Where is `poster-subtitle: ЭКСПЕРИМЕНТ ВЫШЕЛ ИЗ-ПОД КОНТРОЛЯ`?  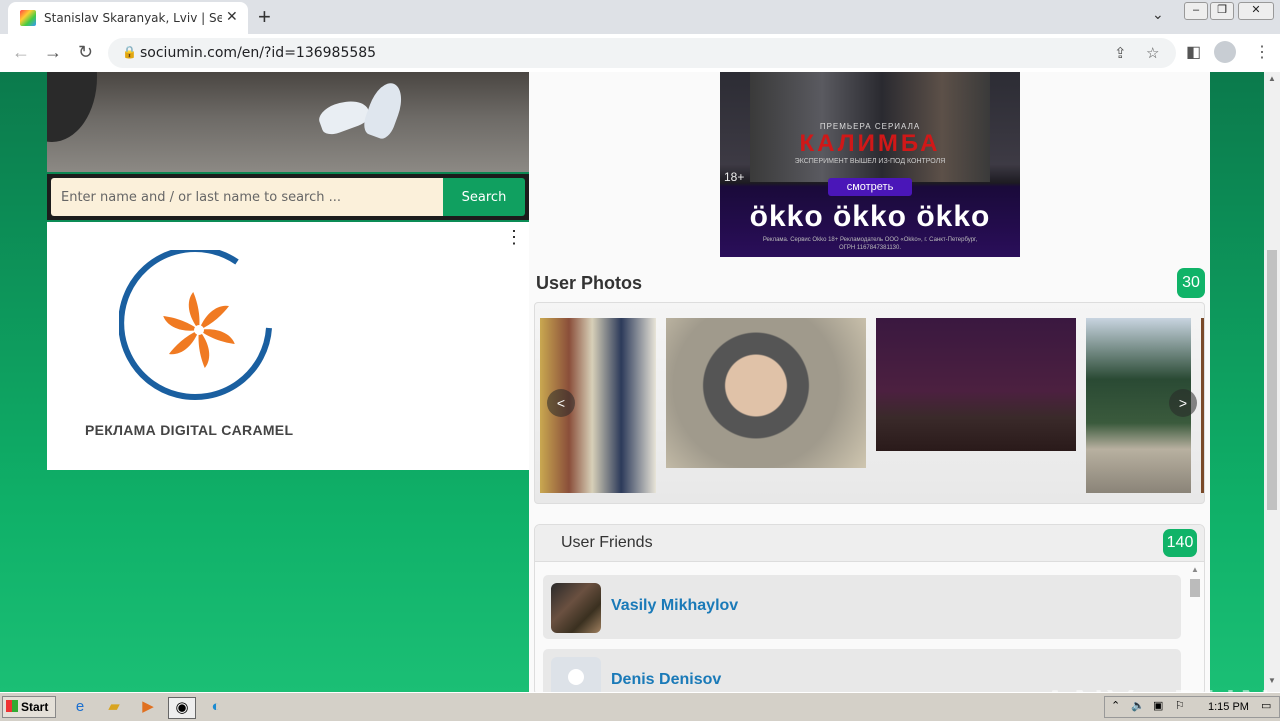
poster-subtitle: ЭКСПЕРИМЕНТ ВЫШЕЛ ИЗ-ПОД КОНТРОЛЯ is located at coordinates (870, 161).